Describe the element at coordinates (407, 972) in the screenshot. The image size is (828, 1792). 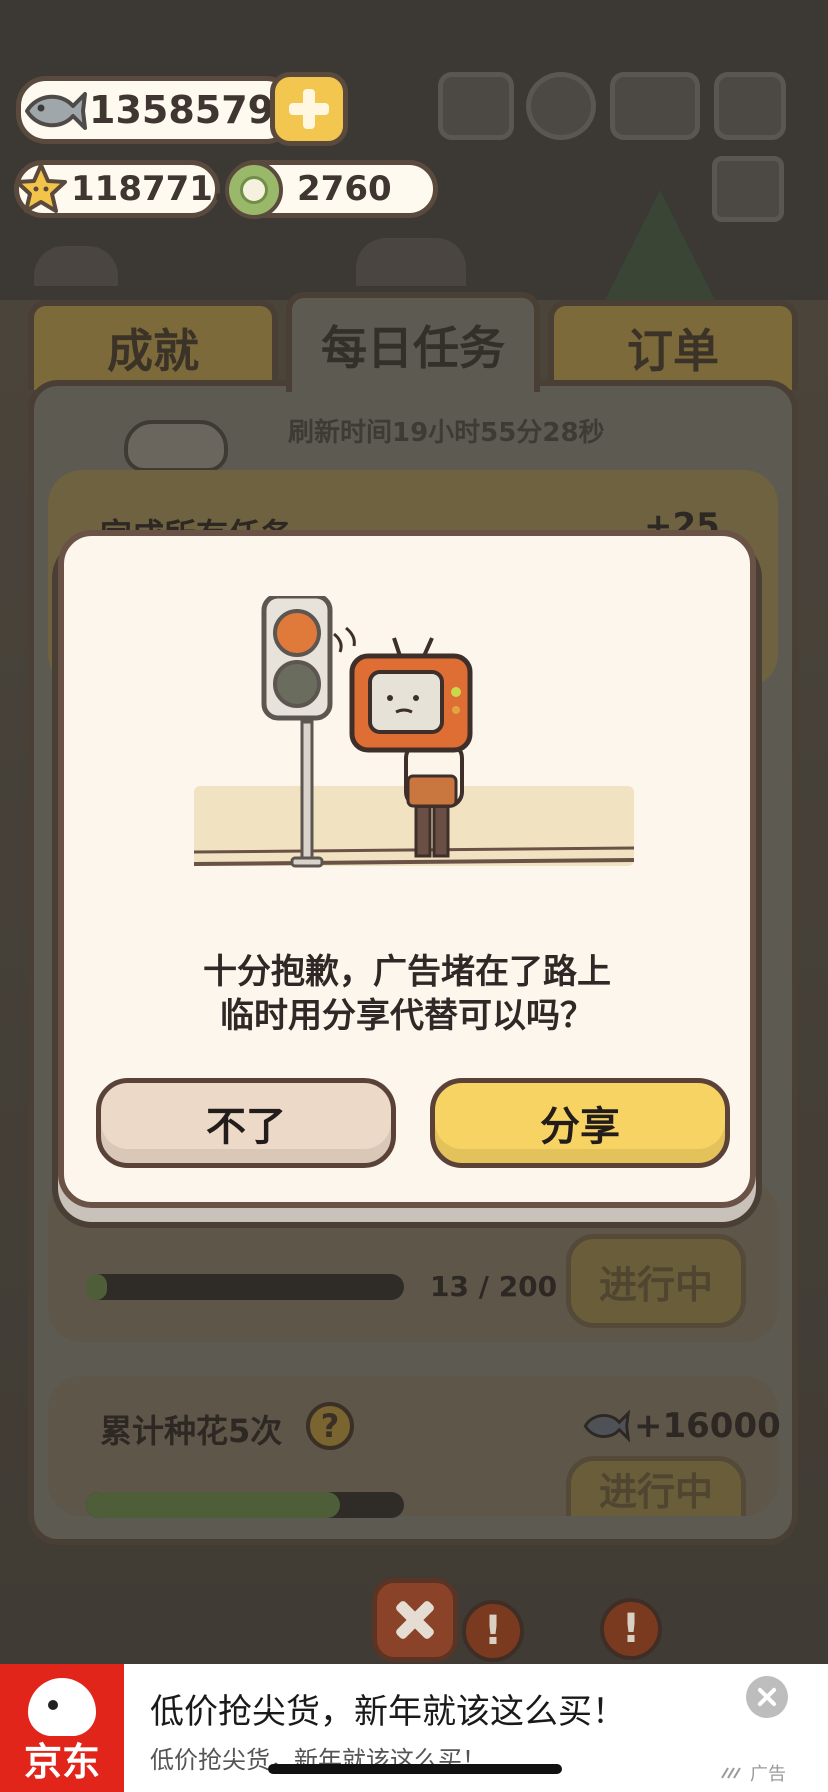
I see `dialog-message-line-1: 十分抱歉，广告堵在了路上` at that location.